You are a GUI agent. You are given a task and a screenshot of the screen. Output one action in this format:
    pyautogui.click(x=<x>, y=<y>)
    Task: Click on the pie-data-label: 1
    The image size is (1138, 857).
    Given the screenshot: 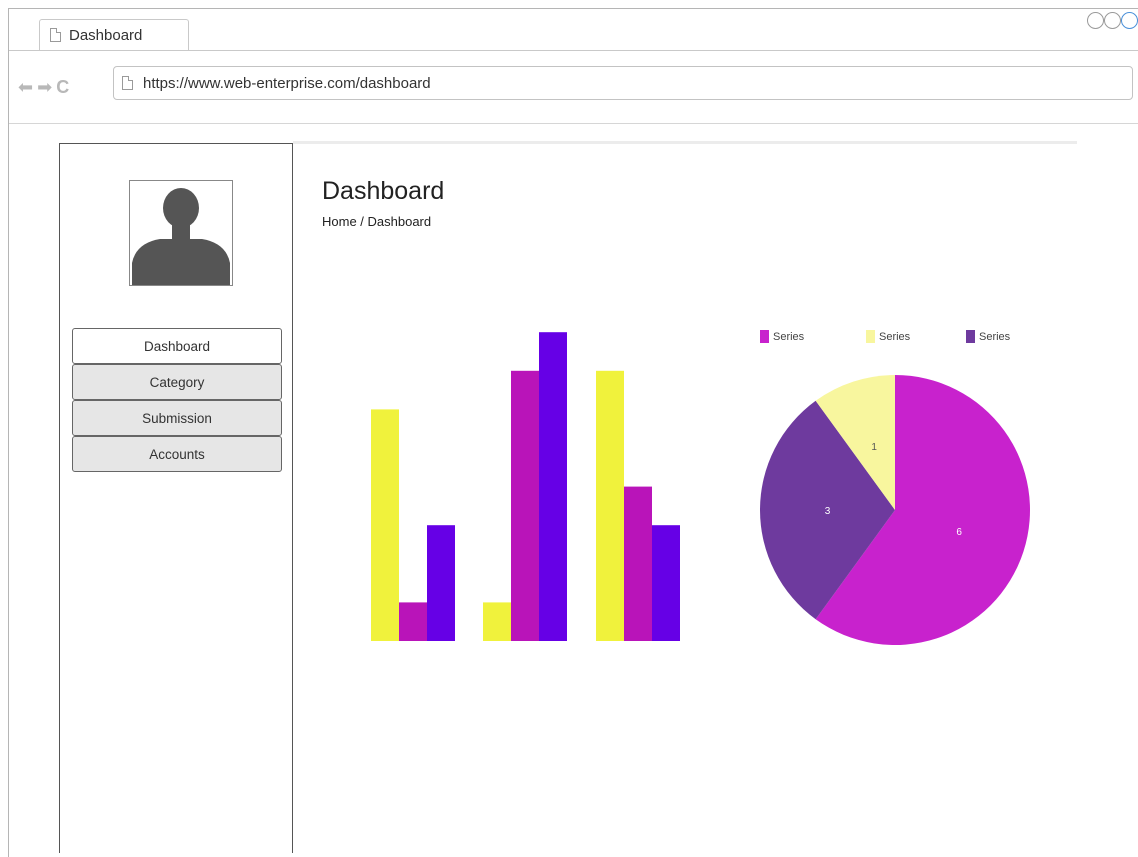 What is the action you would take?
    pyautogui.click(x=874, y=447)
    